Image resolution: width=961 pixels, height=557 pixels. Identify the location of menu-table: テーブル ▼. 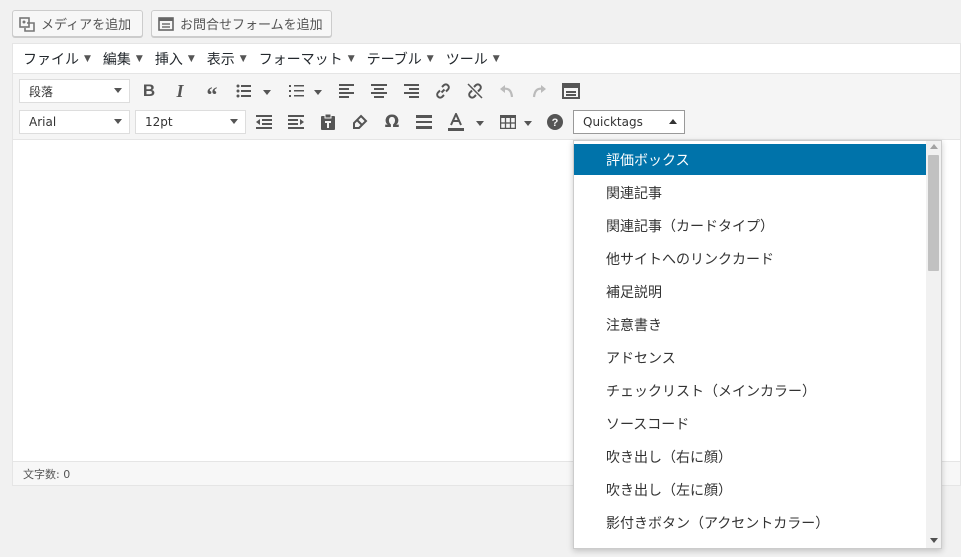
(400, 59).